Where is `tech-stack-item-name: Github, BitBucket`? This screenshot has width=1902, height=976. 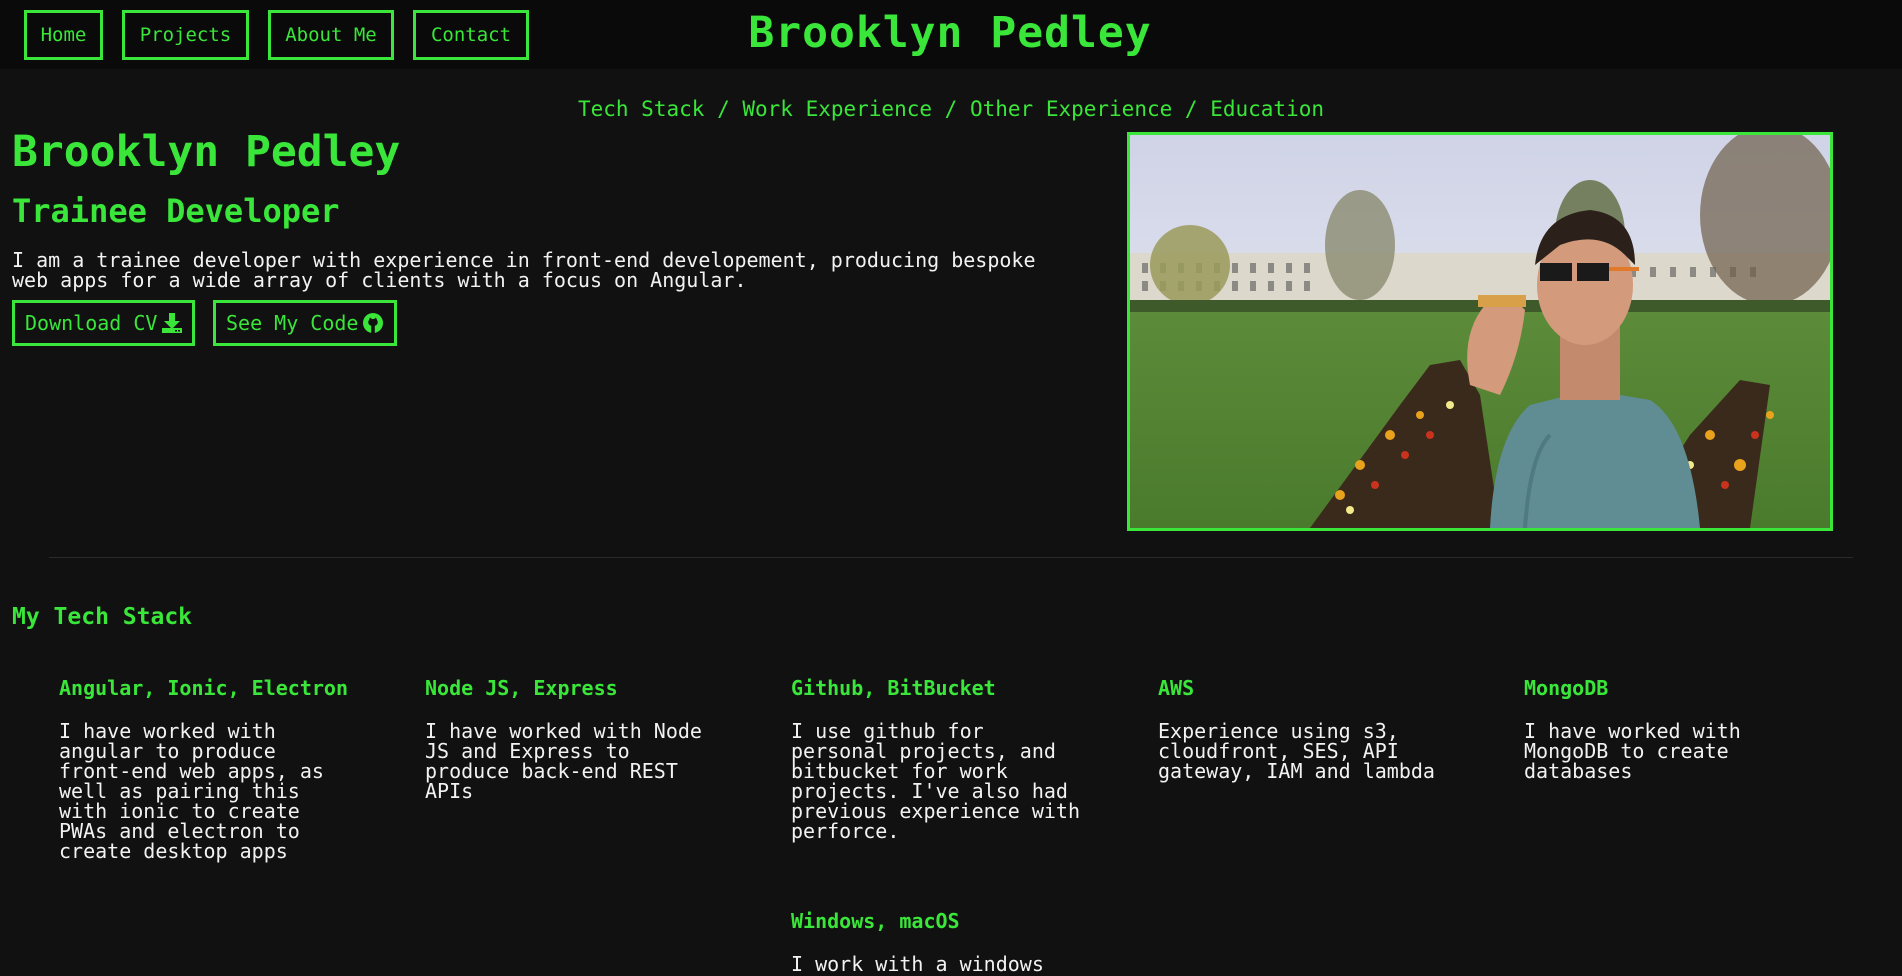
tech-stack-item-name: Github, BitBucket is located at coordinates (893, 688).